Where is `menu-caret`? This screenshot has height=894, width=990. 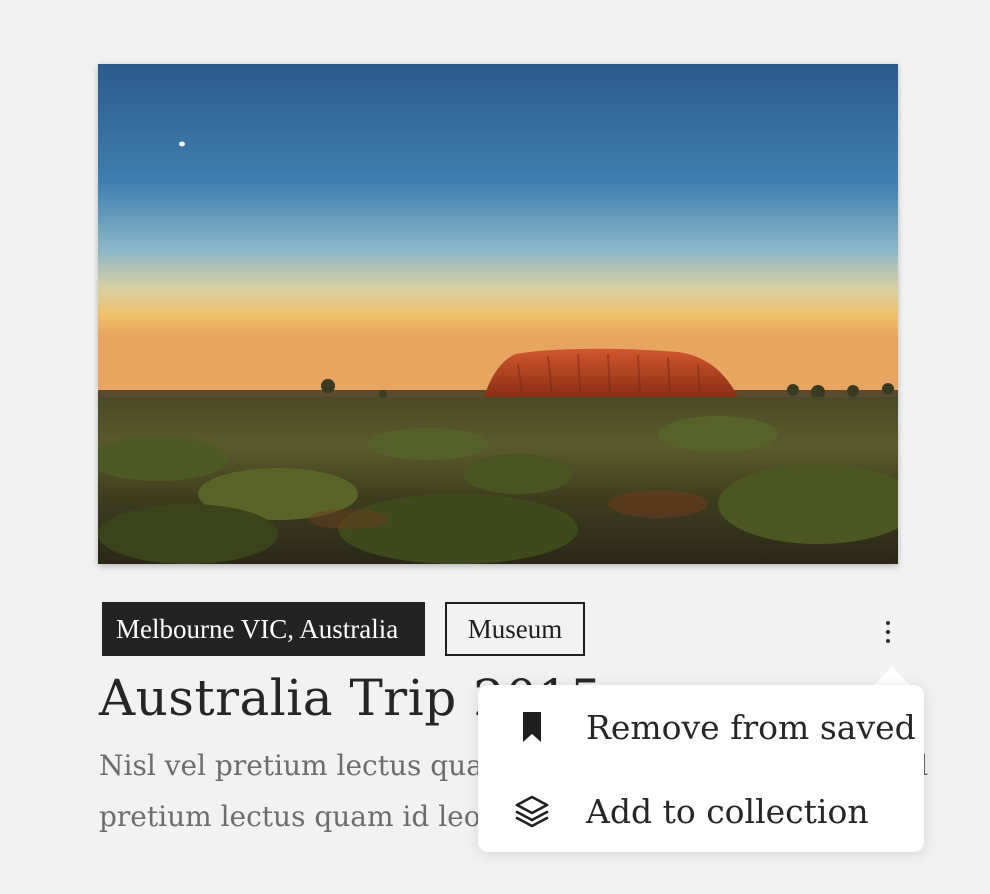 menu-caret is located at coordinates (892, 676).